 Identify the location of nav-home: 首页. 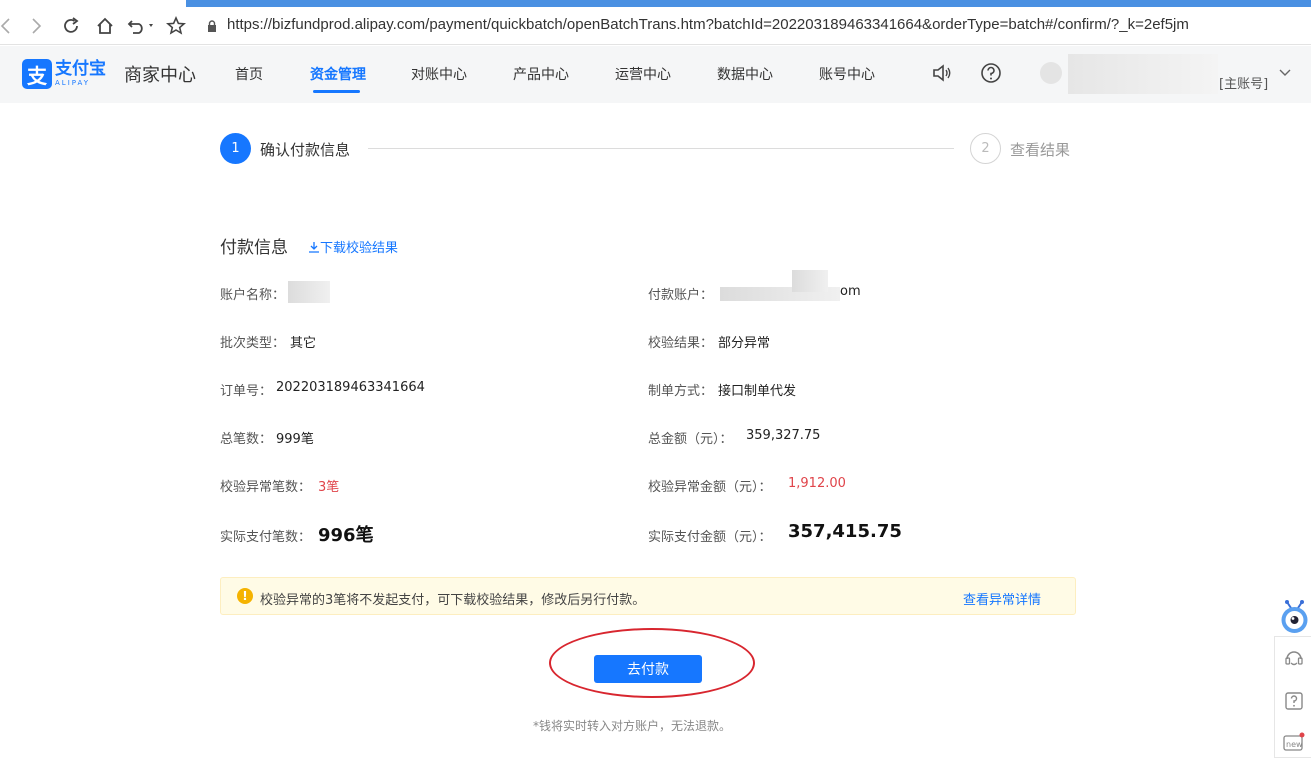
(249, 74).